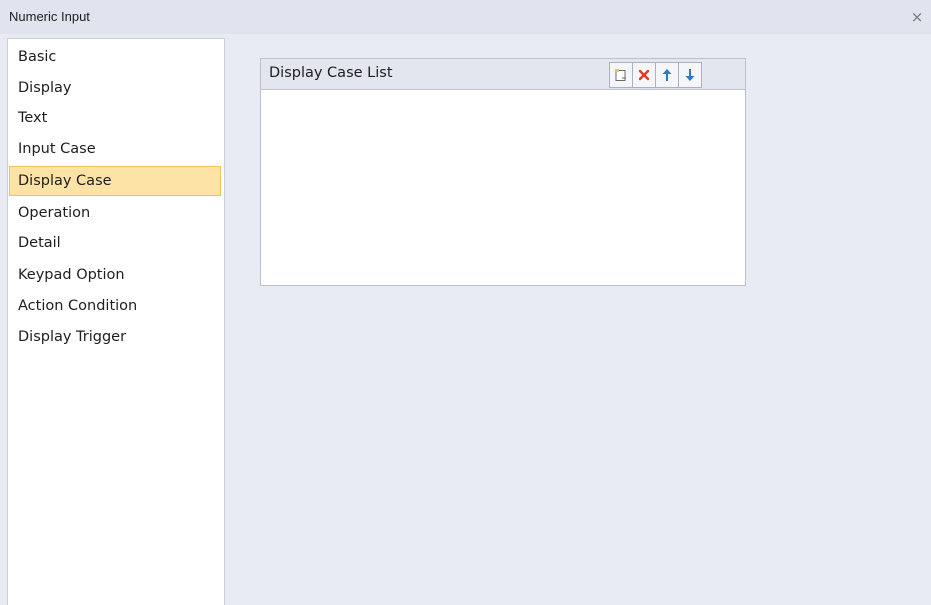 Image resolution: width=931 pixels, height=605 pixels. Describe the element at coordinates (115, 337) in the screenshot. I see `sidebar-item-display-trigger: Display Trigger` at that location.